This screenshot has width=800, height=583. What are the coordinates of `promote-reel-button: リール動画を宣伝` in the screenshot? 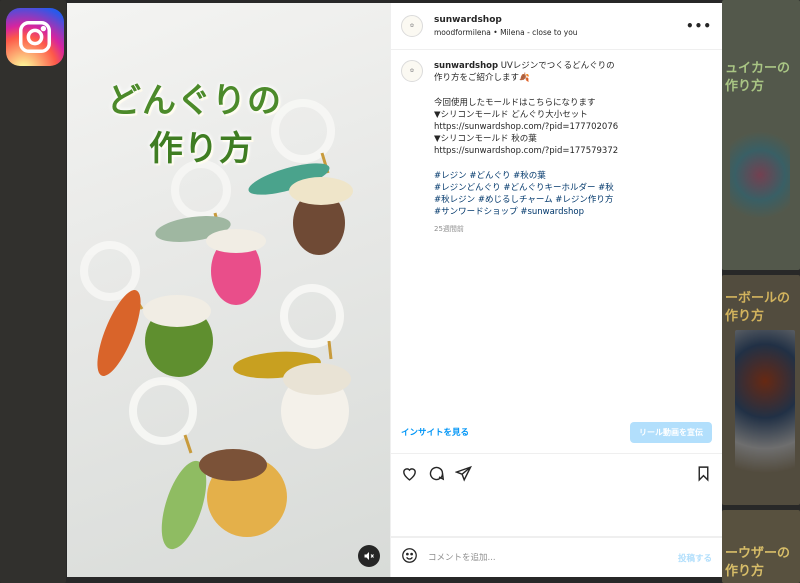 It's located at (671, 432).